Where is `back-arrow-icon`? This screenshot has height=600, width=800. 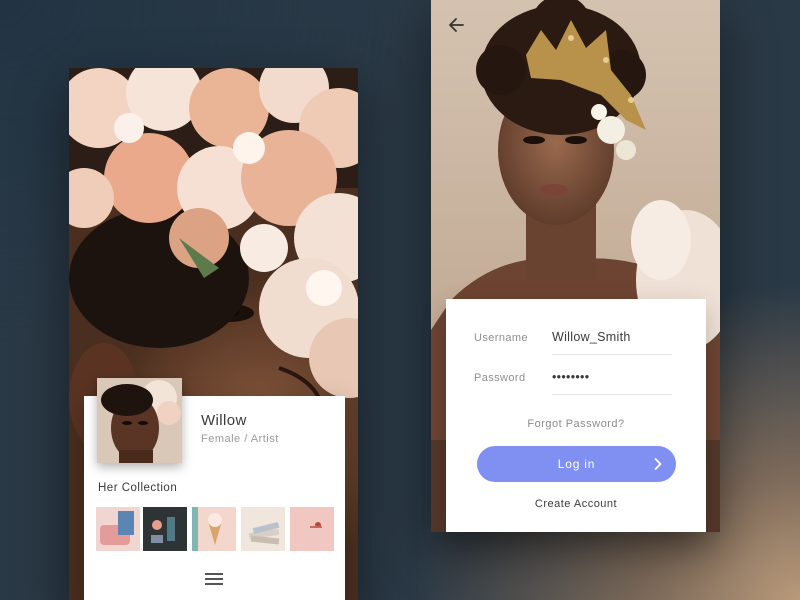
back-arrow-icon is located at coordinates (456, 25).